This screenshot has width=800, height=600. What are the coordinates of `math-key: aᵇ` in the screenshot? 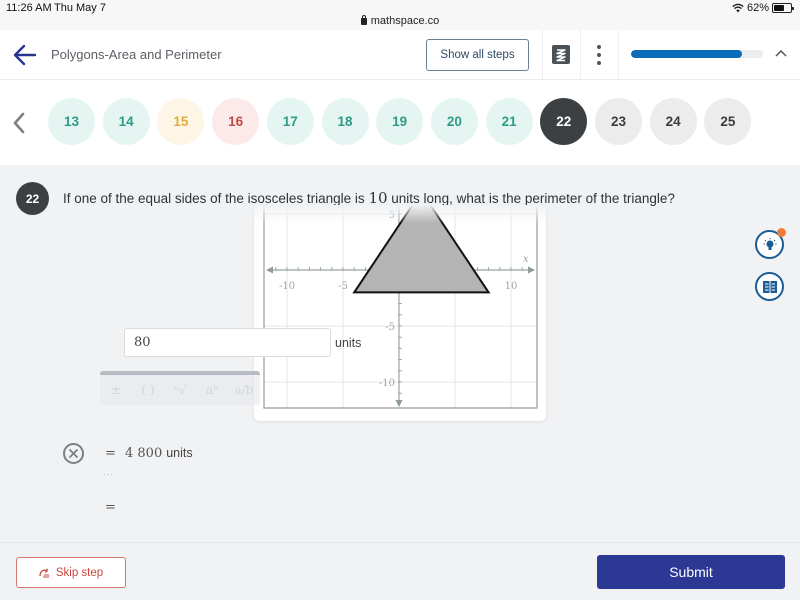 It's located at (212, 390).